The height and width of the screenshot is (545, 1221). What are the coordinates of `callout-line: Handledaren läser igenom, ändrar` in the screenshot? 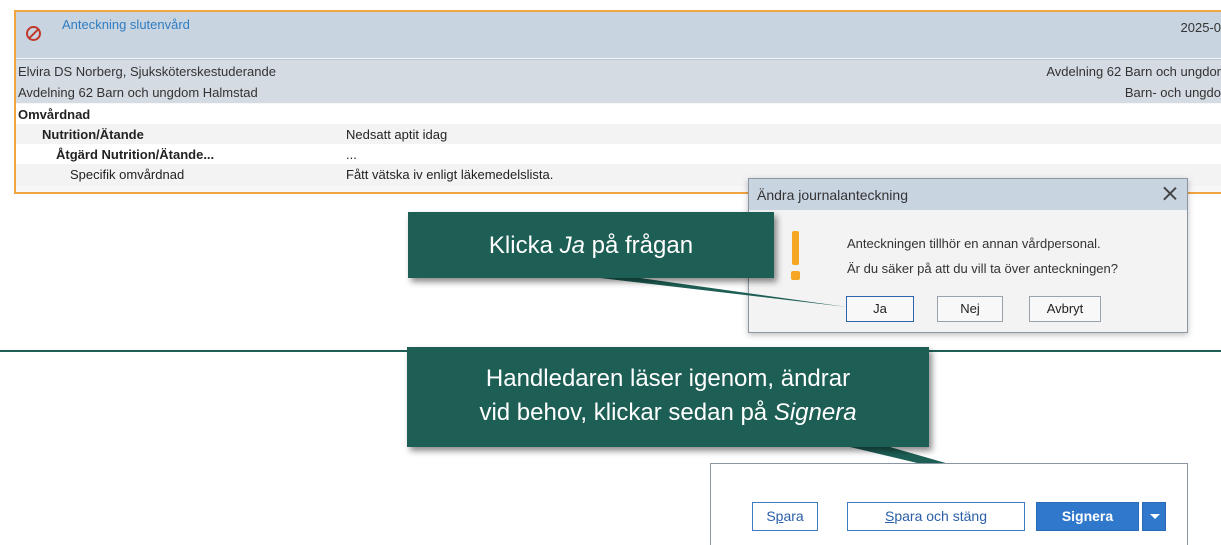 It's located at (668, 378).